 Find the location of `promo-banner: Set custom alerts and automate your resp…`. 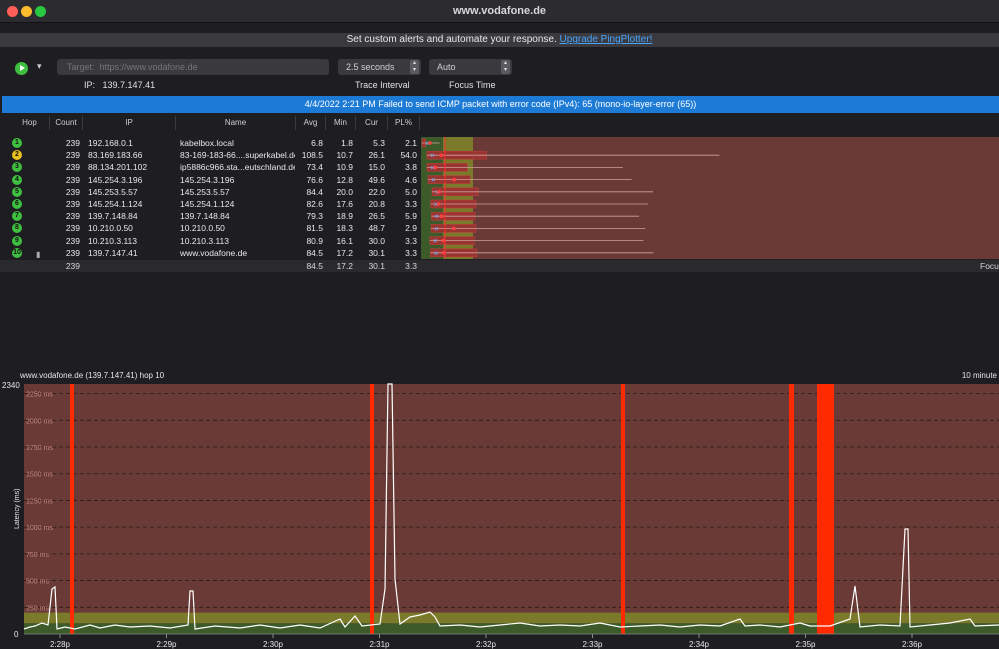

promo-banner: Set custom alerts and automate your resp… is located at coordinates (499, 40).